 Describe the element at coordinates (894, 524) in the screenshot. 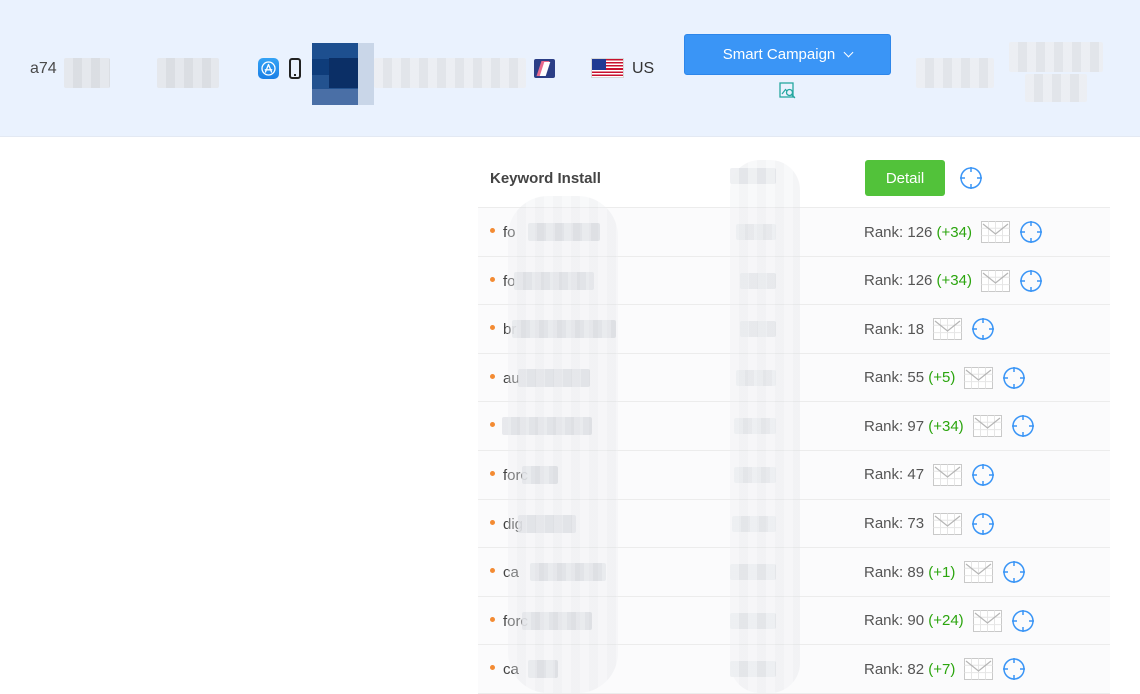

I see `rank-value: Rank: 73` at that location.